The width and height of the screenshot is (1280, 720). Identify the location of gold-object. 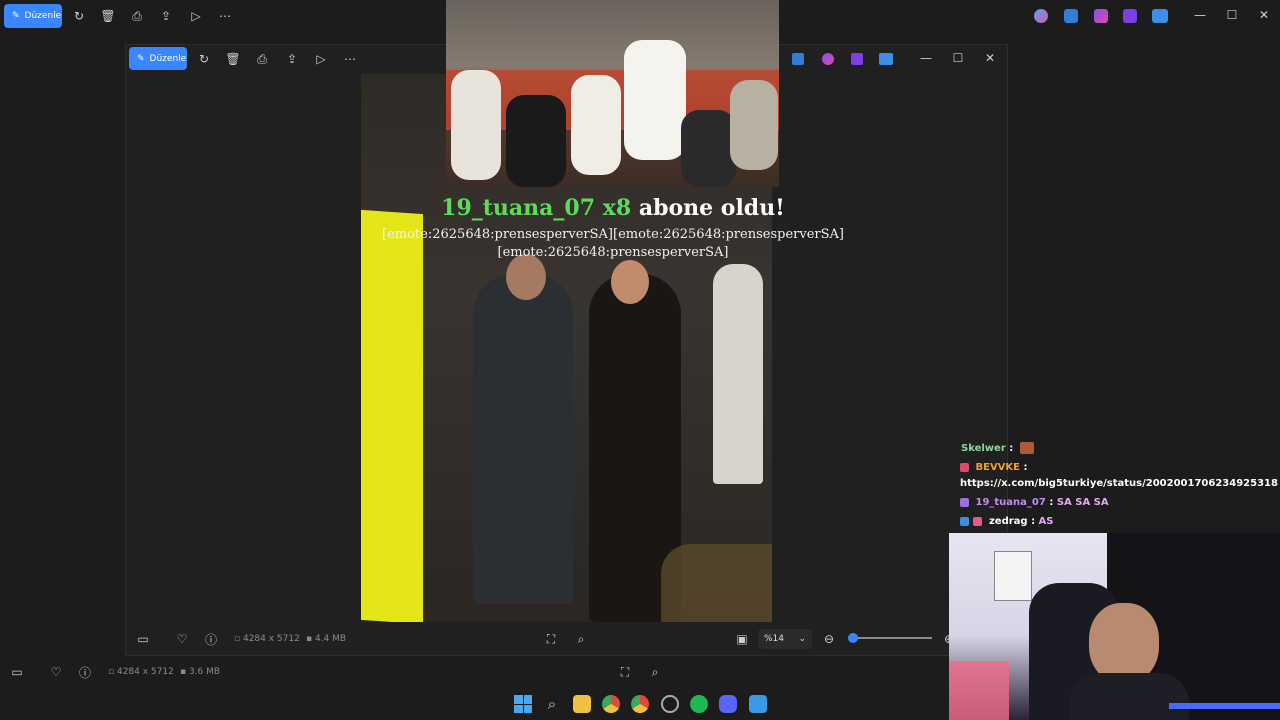
(716, 583).